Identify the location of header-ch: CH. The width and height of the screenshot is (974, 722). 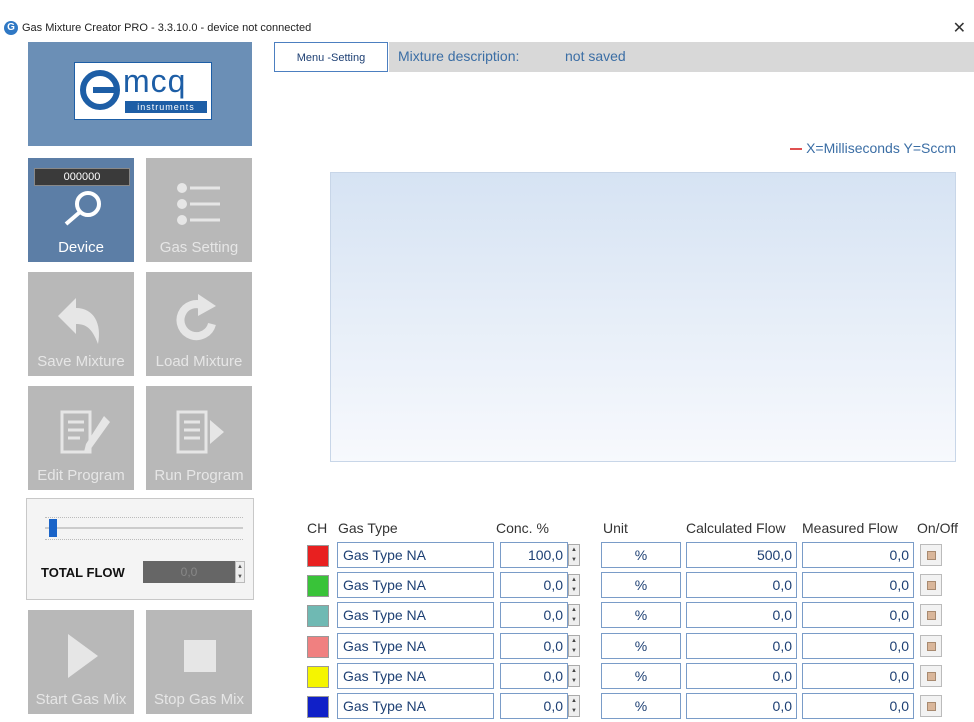
(317, 528).